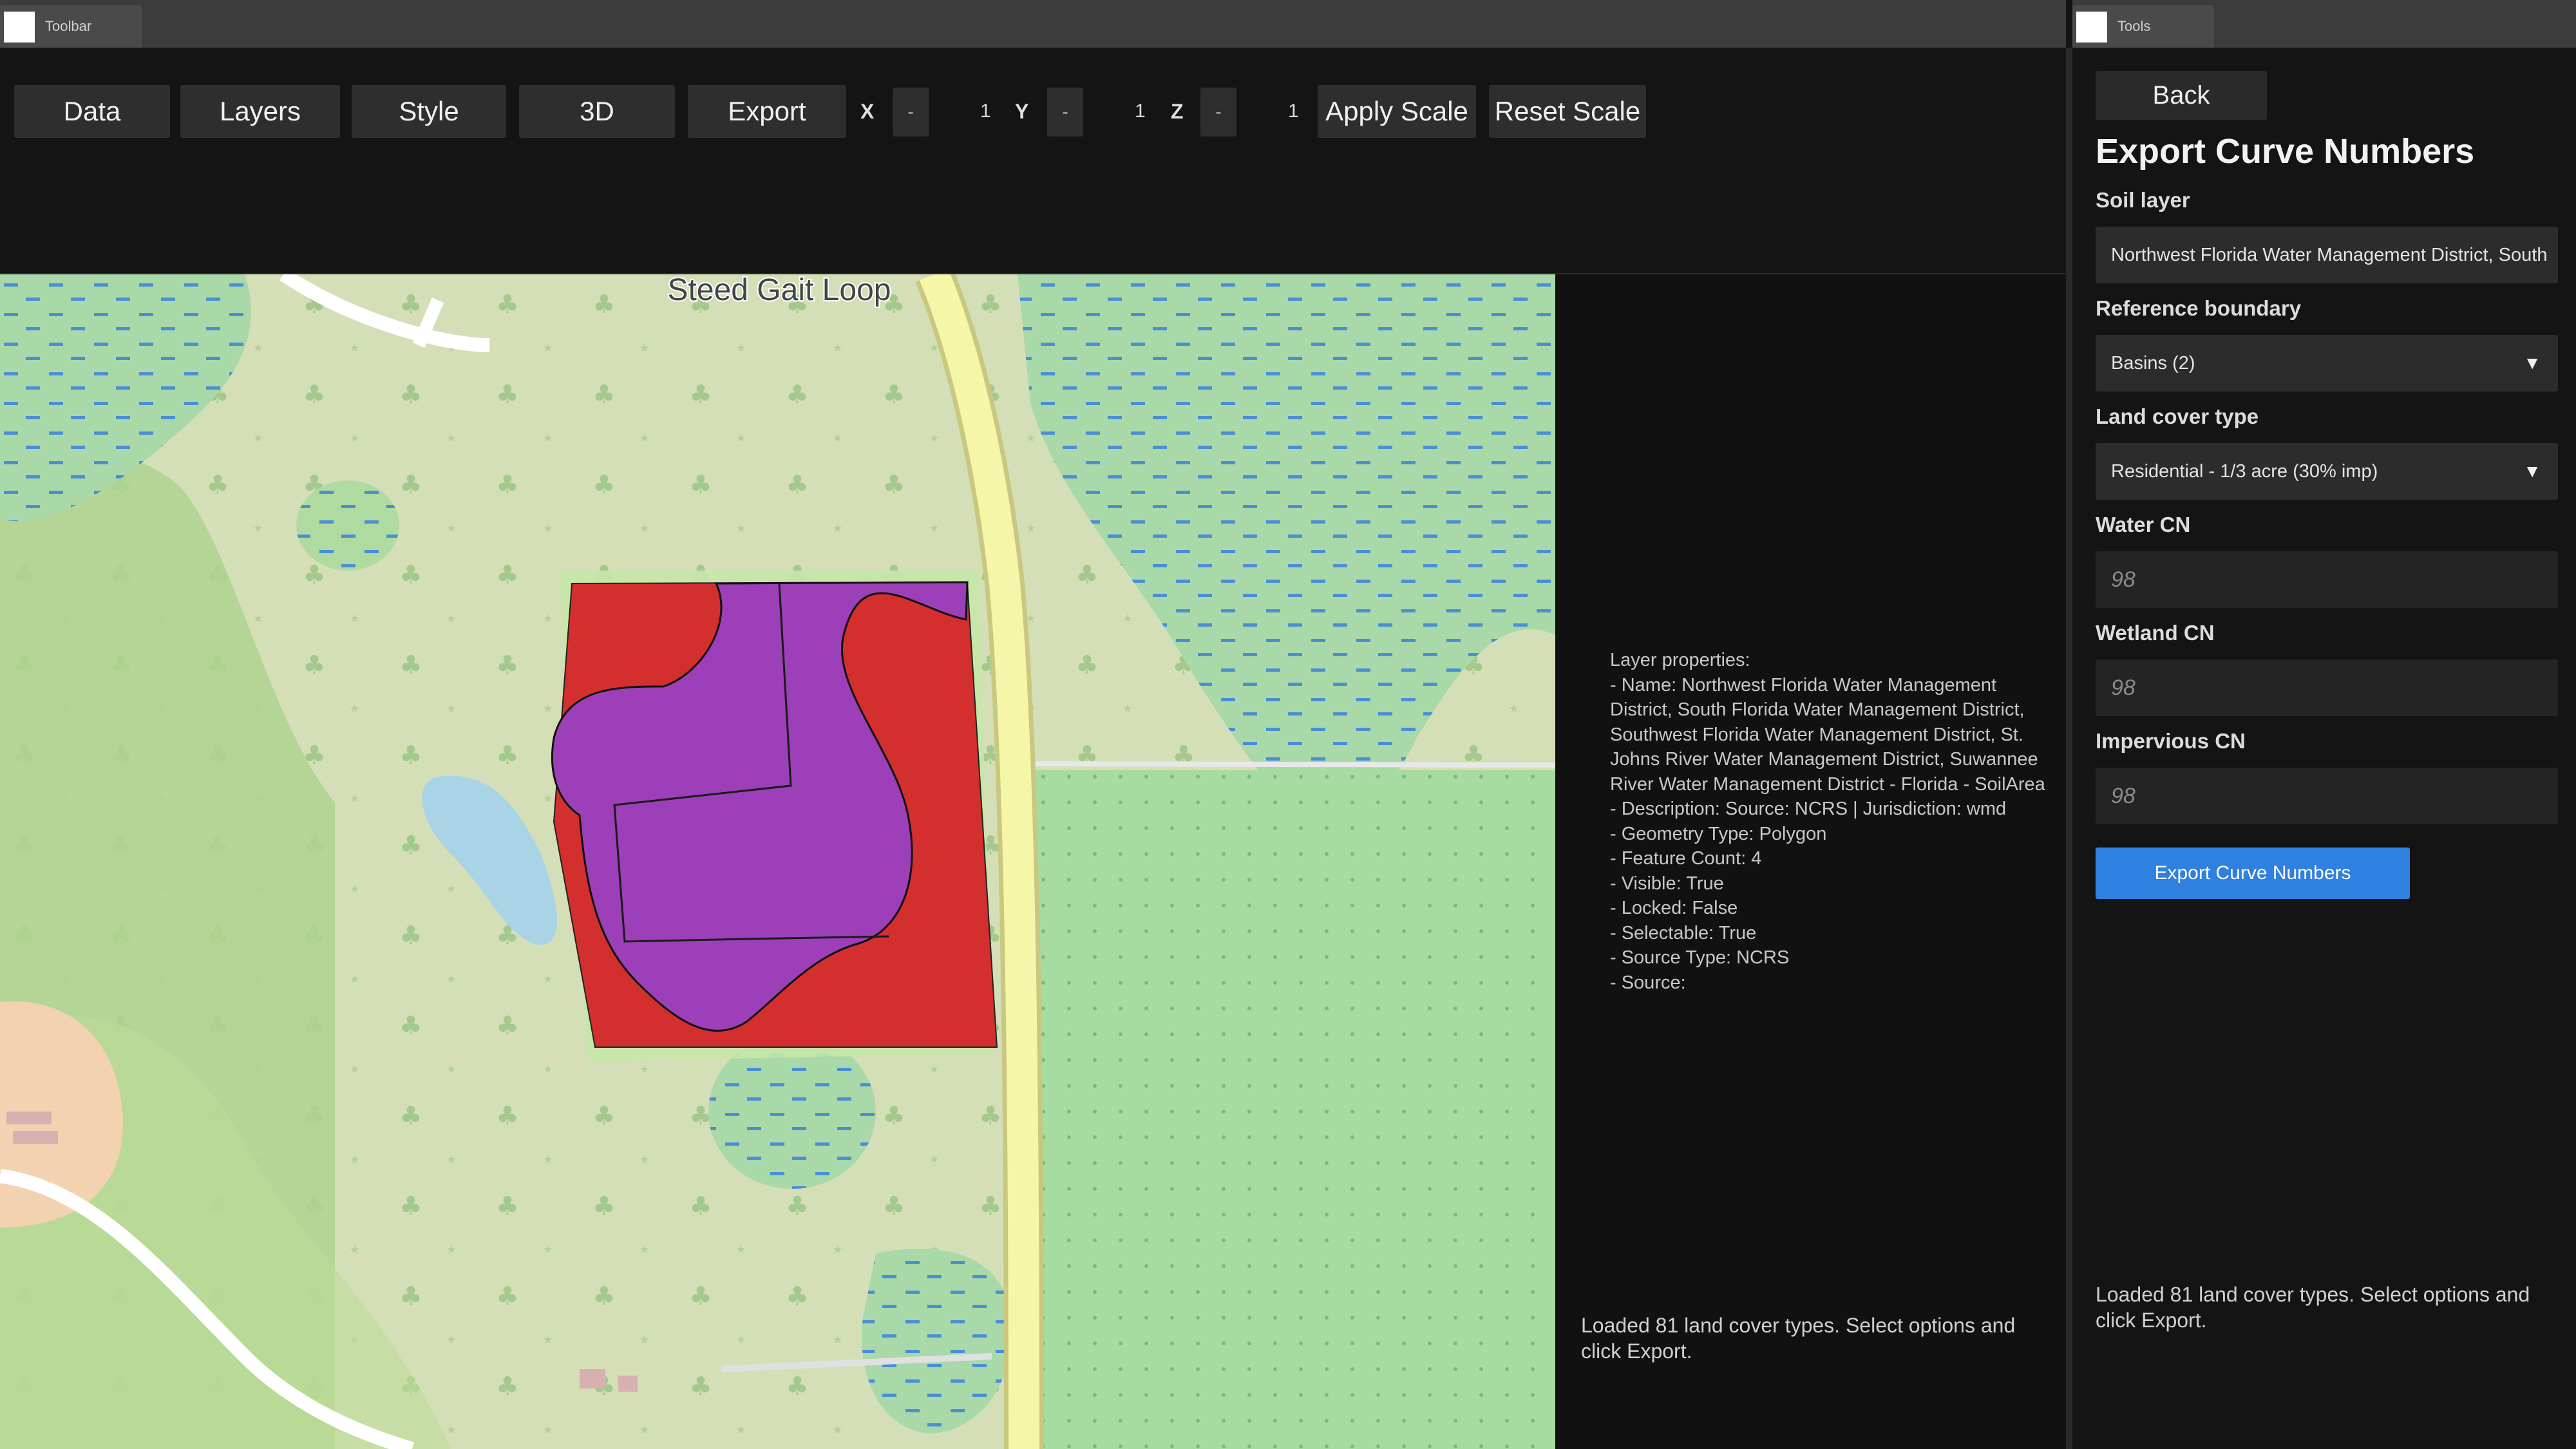 The width and height of the screenshot is (2576, 1449). What do you see at coordinates (2327, 579) in the screenshot?
I see `water-cn-input: 98` at bounding box center [2327, 579].